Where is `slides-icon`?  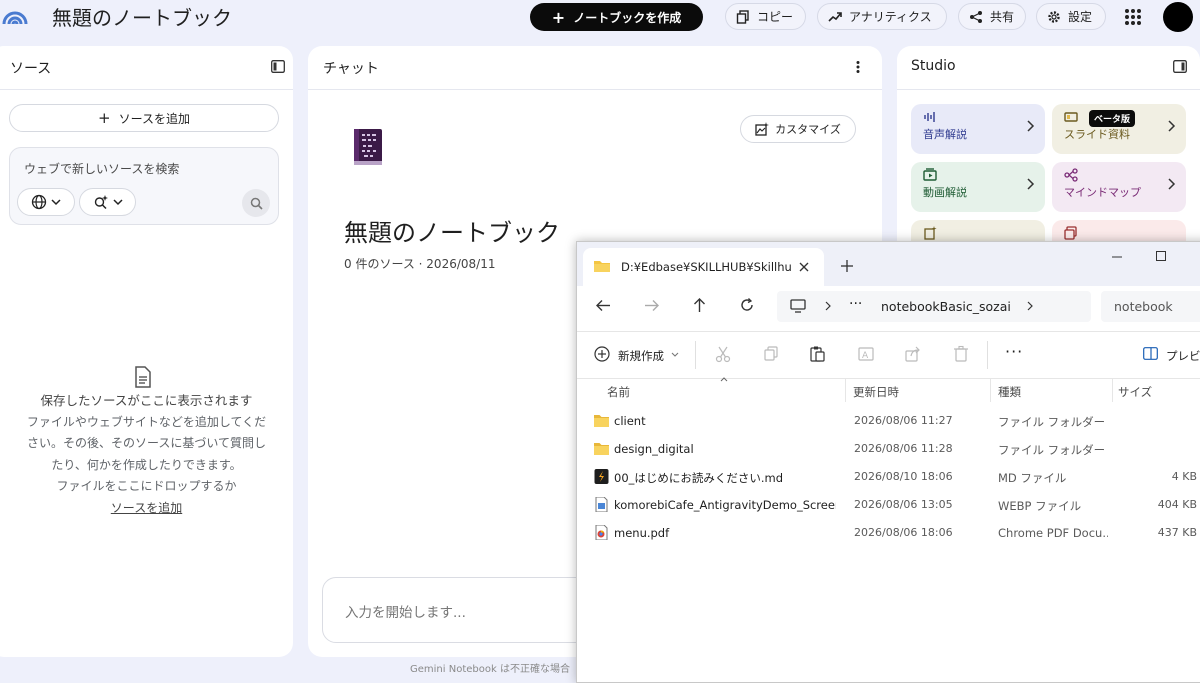
slides-icon is located at coordinates (1071, 117).